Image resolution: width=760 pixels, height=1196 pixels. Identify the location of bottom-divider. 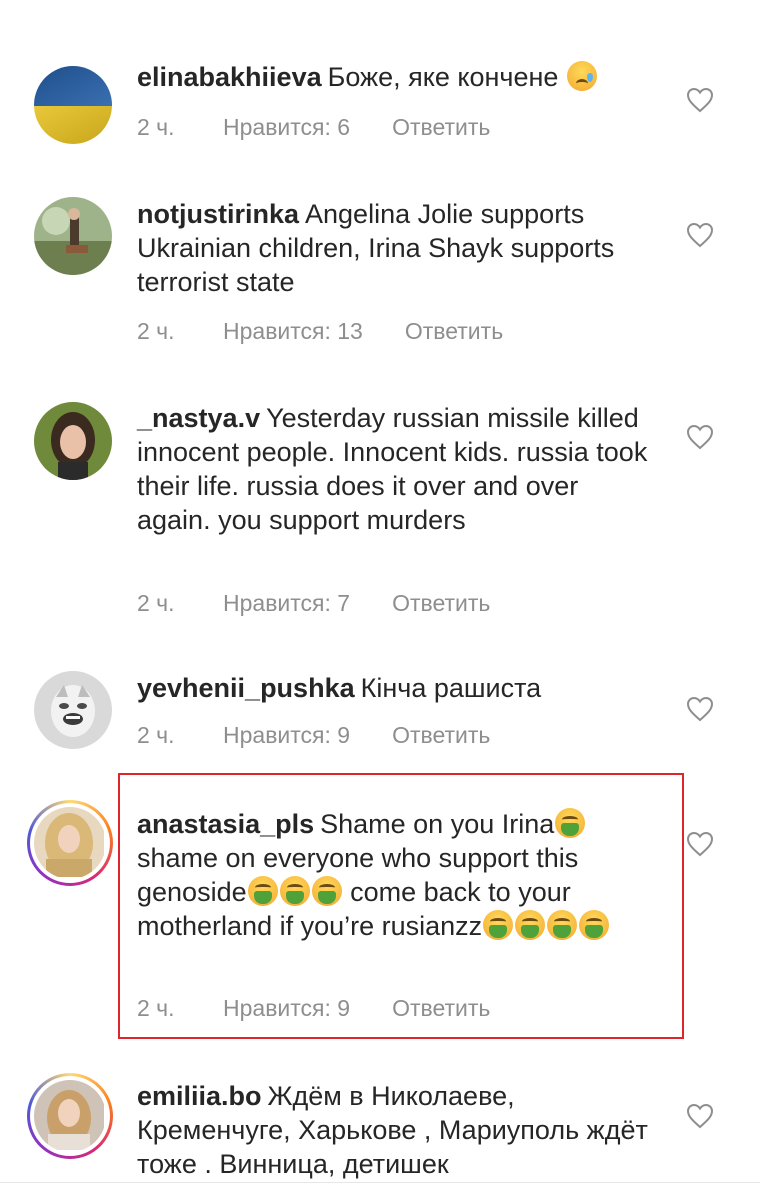
(380, 1182).